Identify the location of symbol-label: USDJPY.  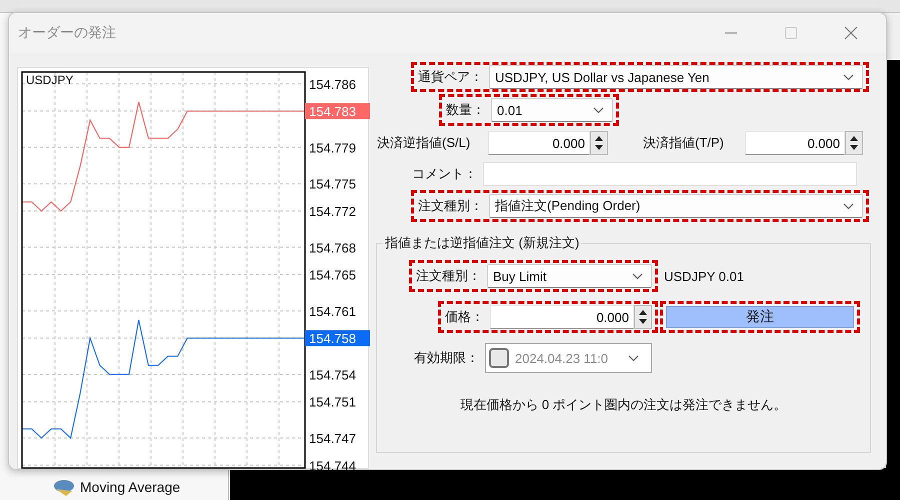
(50, 80).